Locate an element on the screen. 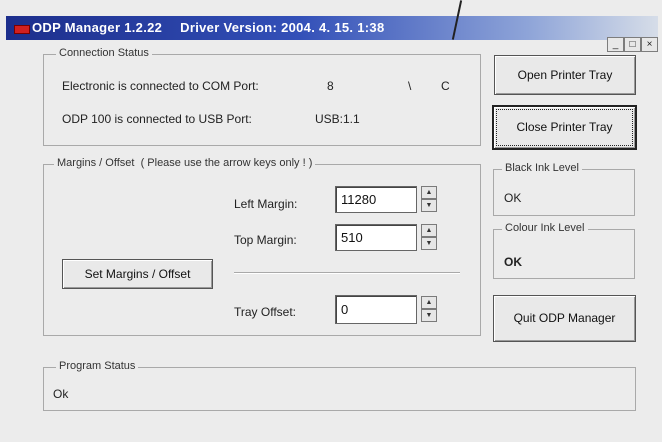 The height and width of the screenshot is (442, 662). connection-status-group: Connection Status is located at coordinates (262, 96).